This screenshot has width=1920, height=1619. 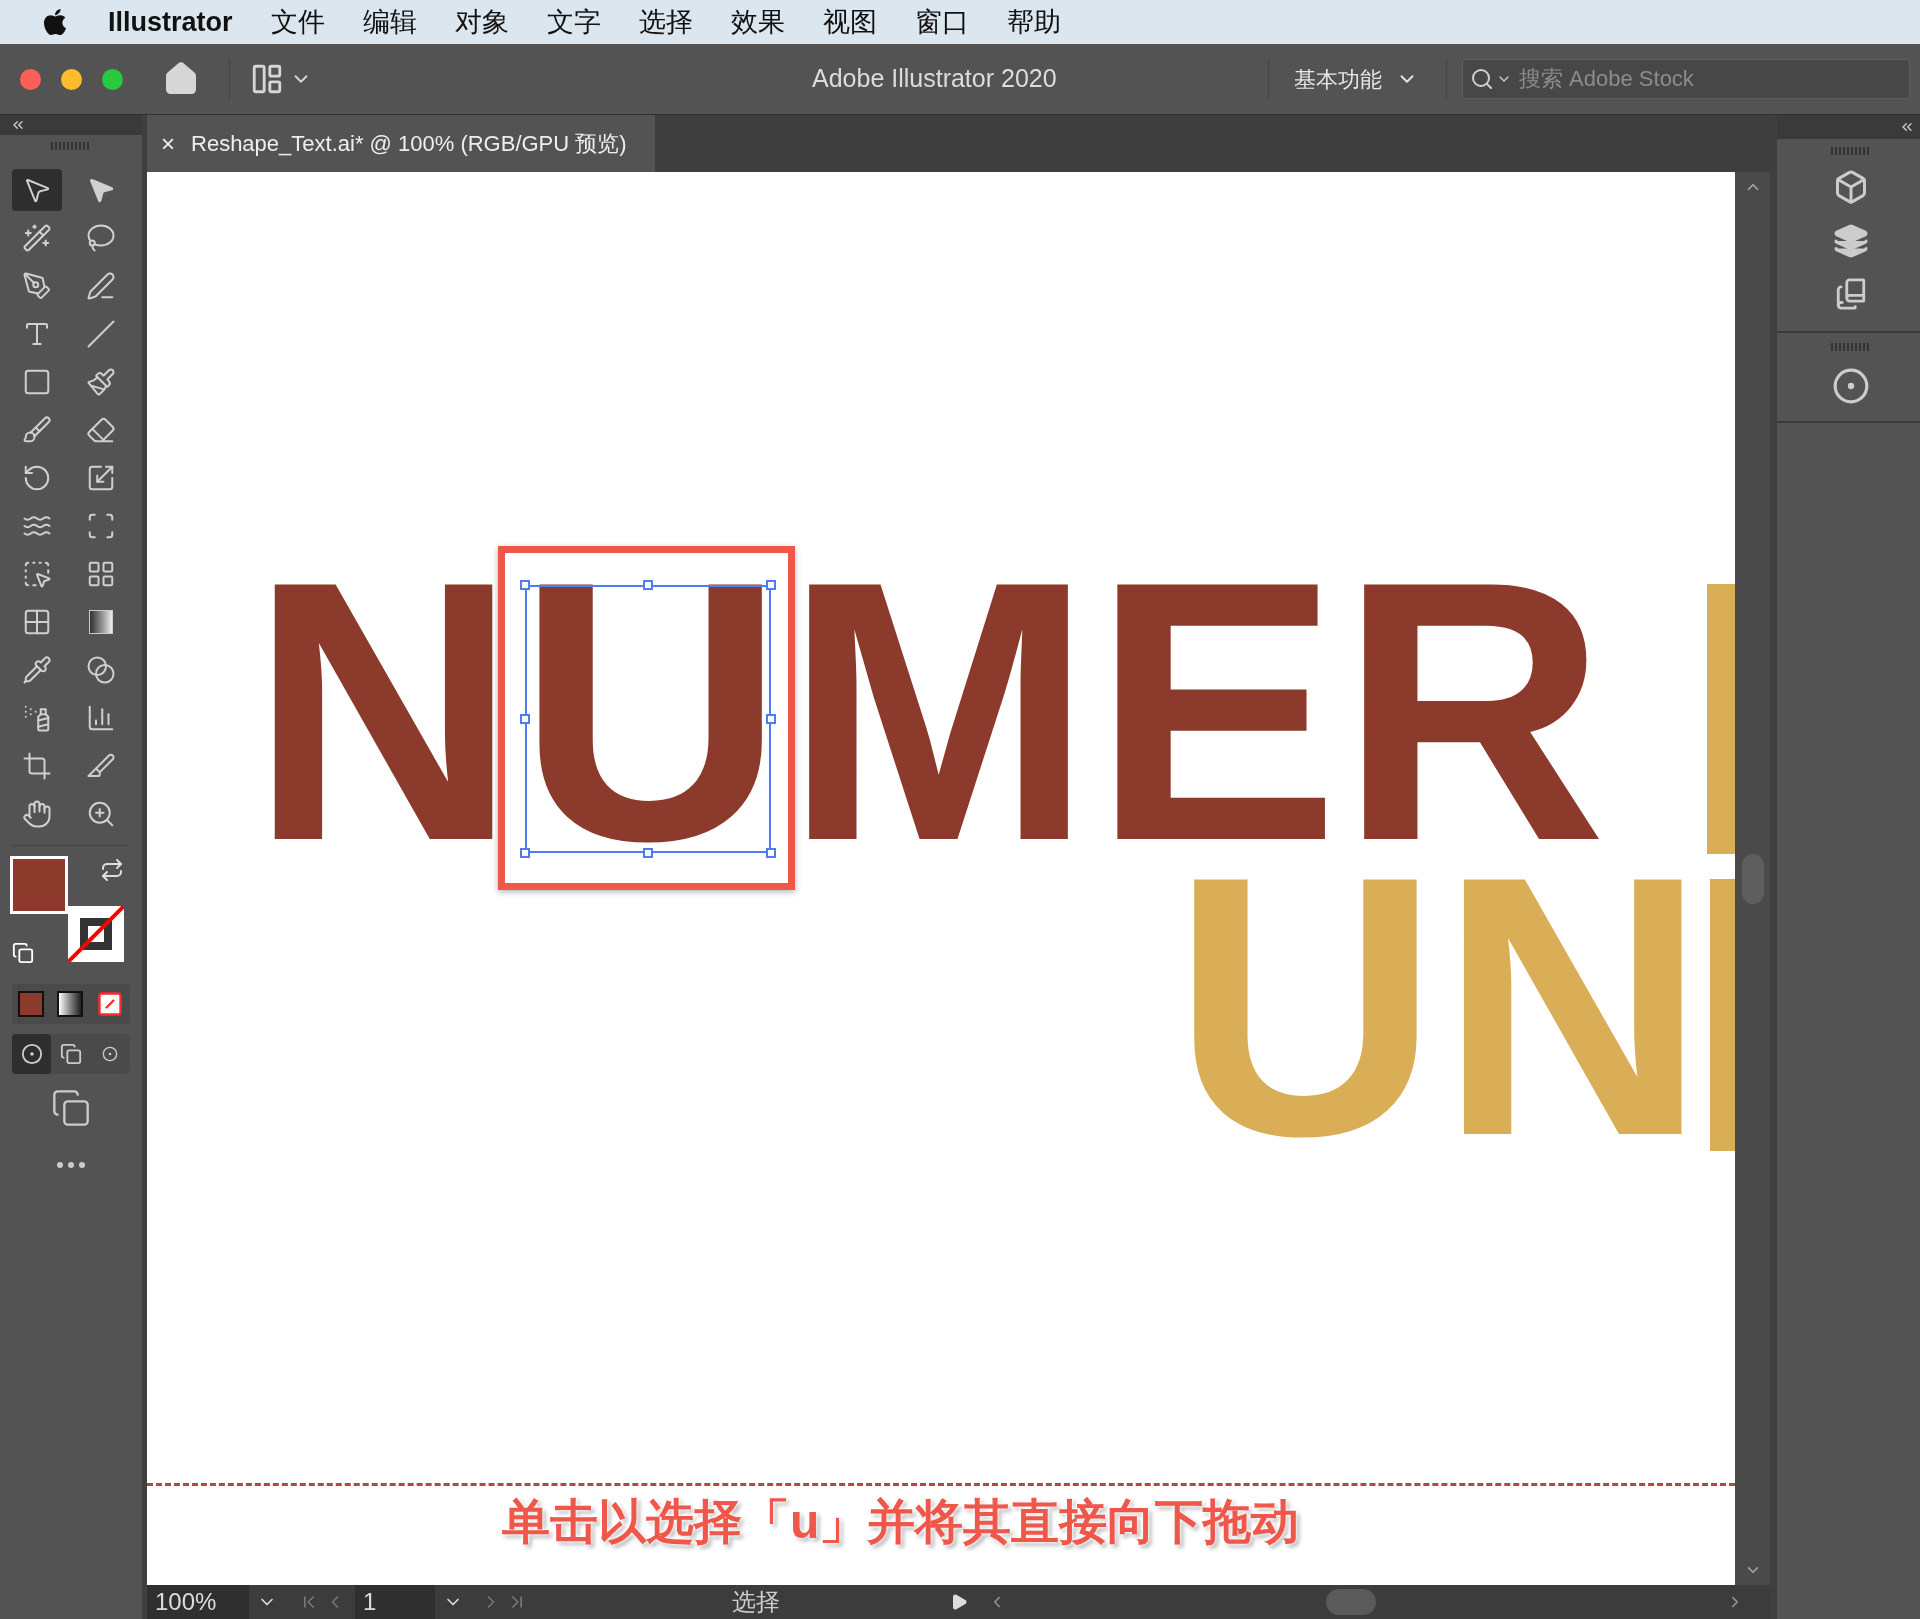 I want to click on swap-icon, so click(x=112, y=870).